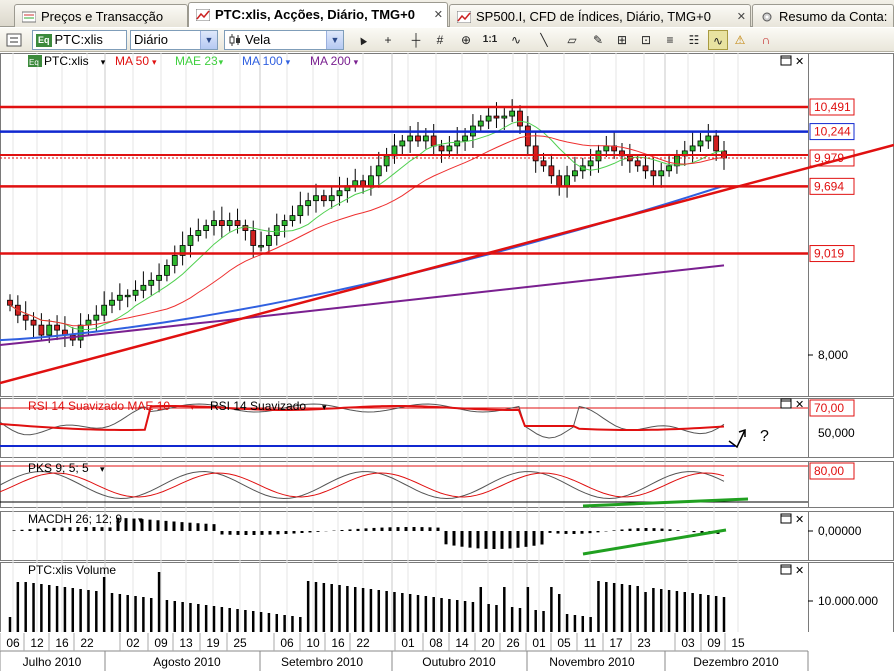 The image size is (894, 671). Describe the element at coordinates (52, 662) in the screenshot. I see `x-axis-month-label: Julho 2010` at that location.